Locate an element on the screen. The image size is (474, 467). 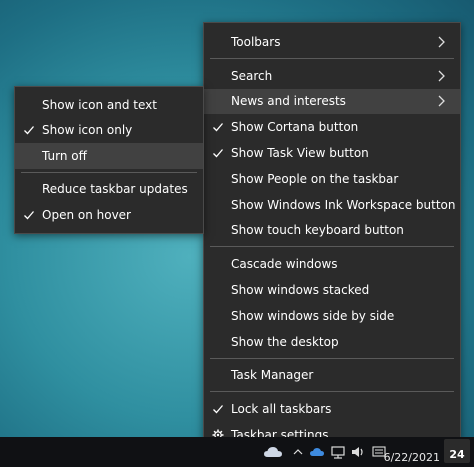
menu-item-show-the-desktop: Show the desktop is located at coordinates (332, 342).